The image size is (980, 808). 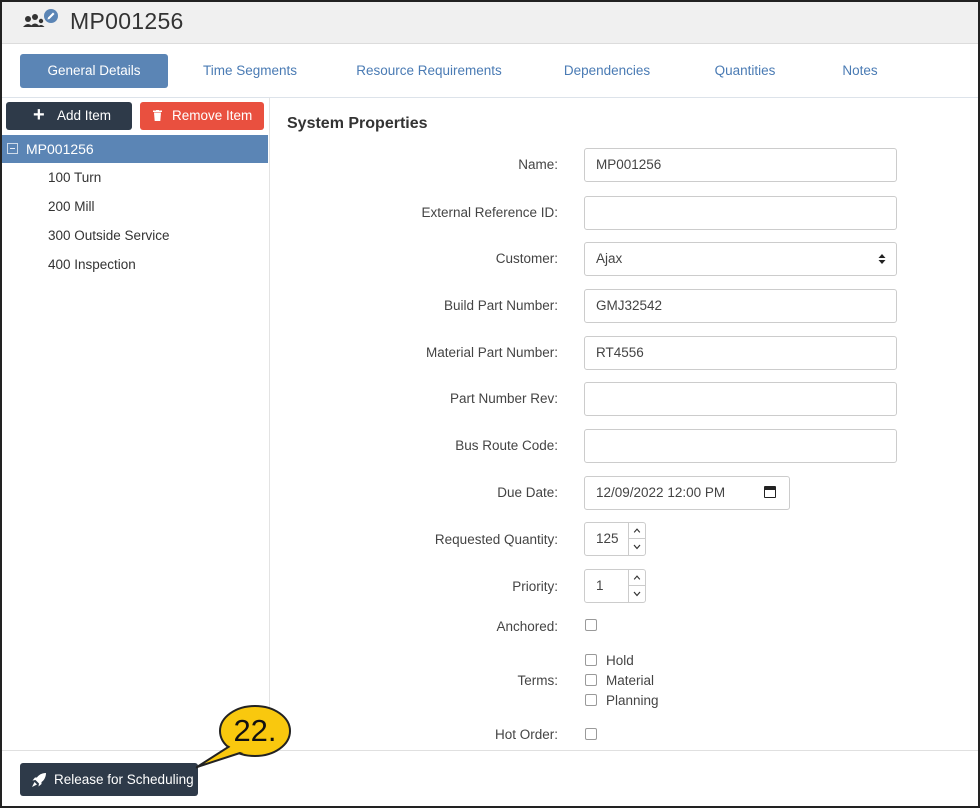 I want to click on quantity-spinner, so click(x=636, y=539).